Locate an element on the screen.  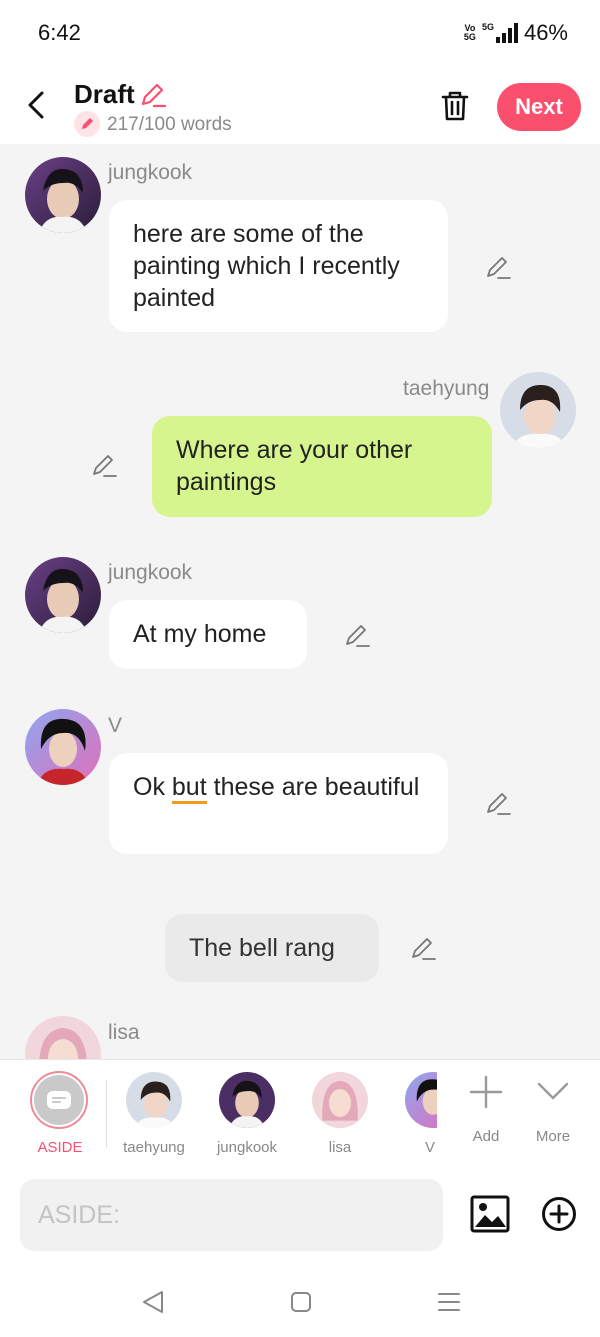
cast-label: taehyung is located at coordinates (154, 1147).